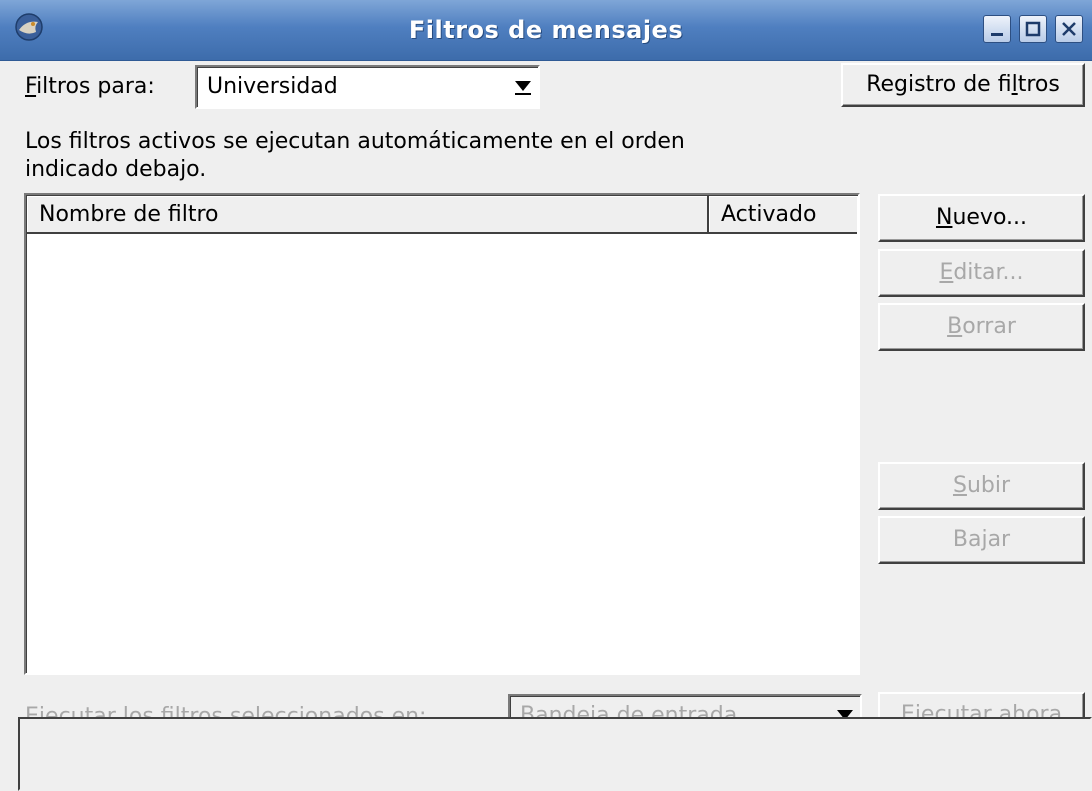  Describe the element at coordinates (981, 540) in the screenshot. I see `move-down-button: Bajar` at that location.